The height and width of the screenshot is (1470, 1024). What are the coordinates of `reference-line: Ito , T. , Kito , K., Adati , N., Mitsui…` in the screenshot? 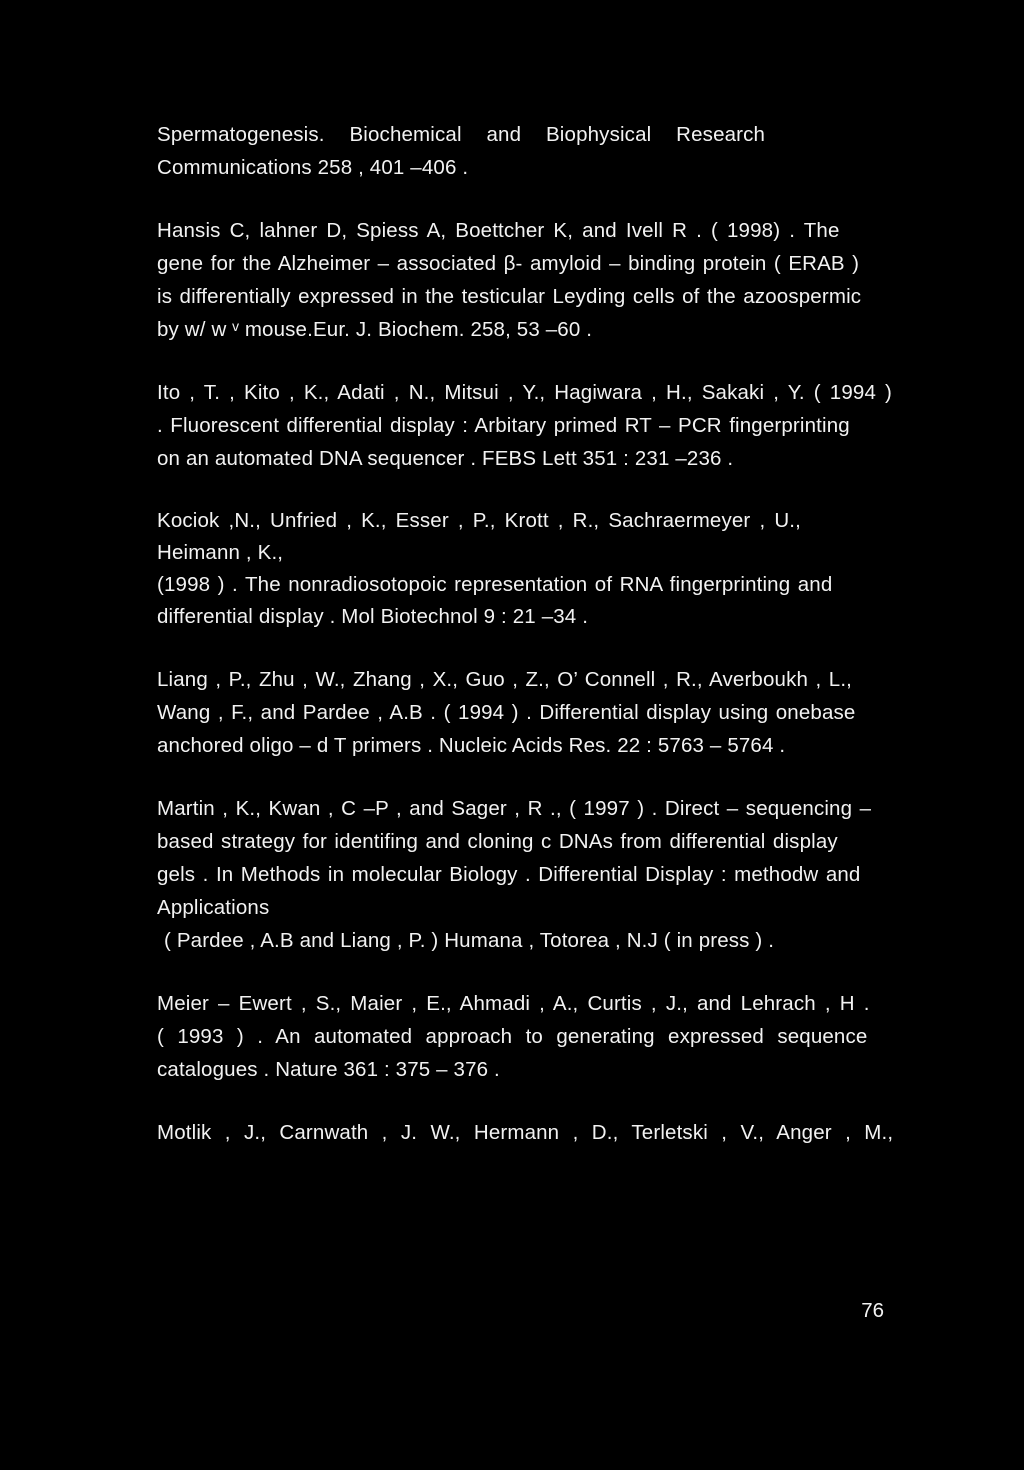 It's located at (525, 392).